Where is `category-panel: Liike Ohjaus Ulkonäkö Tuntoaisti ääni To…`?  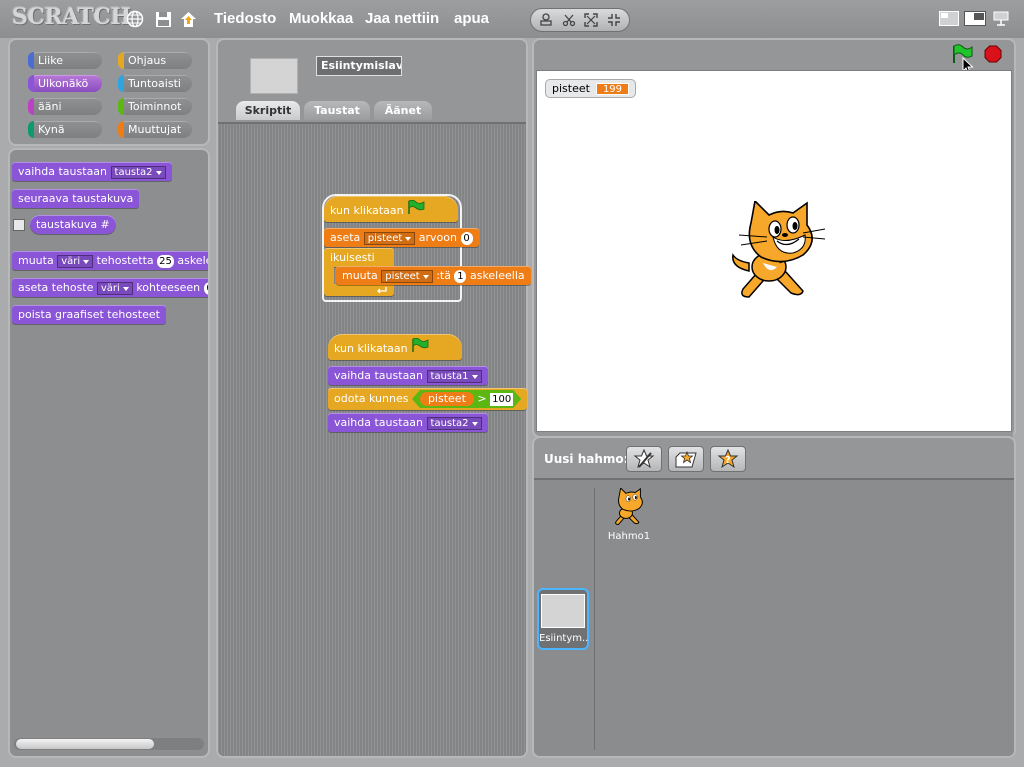 category-panel: Liike Ohjaus Ulkonäkö Tuntoaisti ääni To… is located at coordinates (109, 92).